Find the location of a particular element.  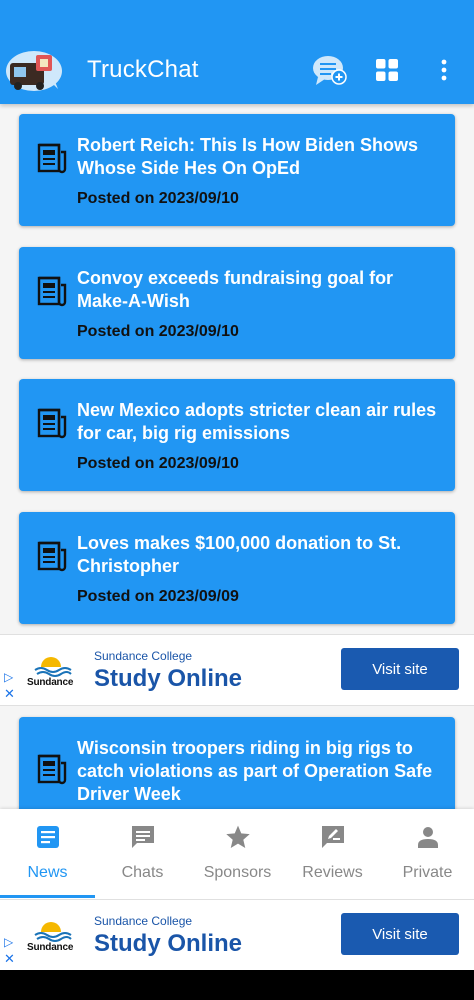

news-icon is located at coordinates (48, 837).